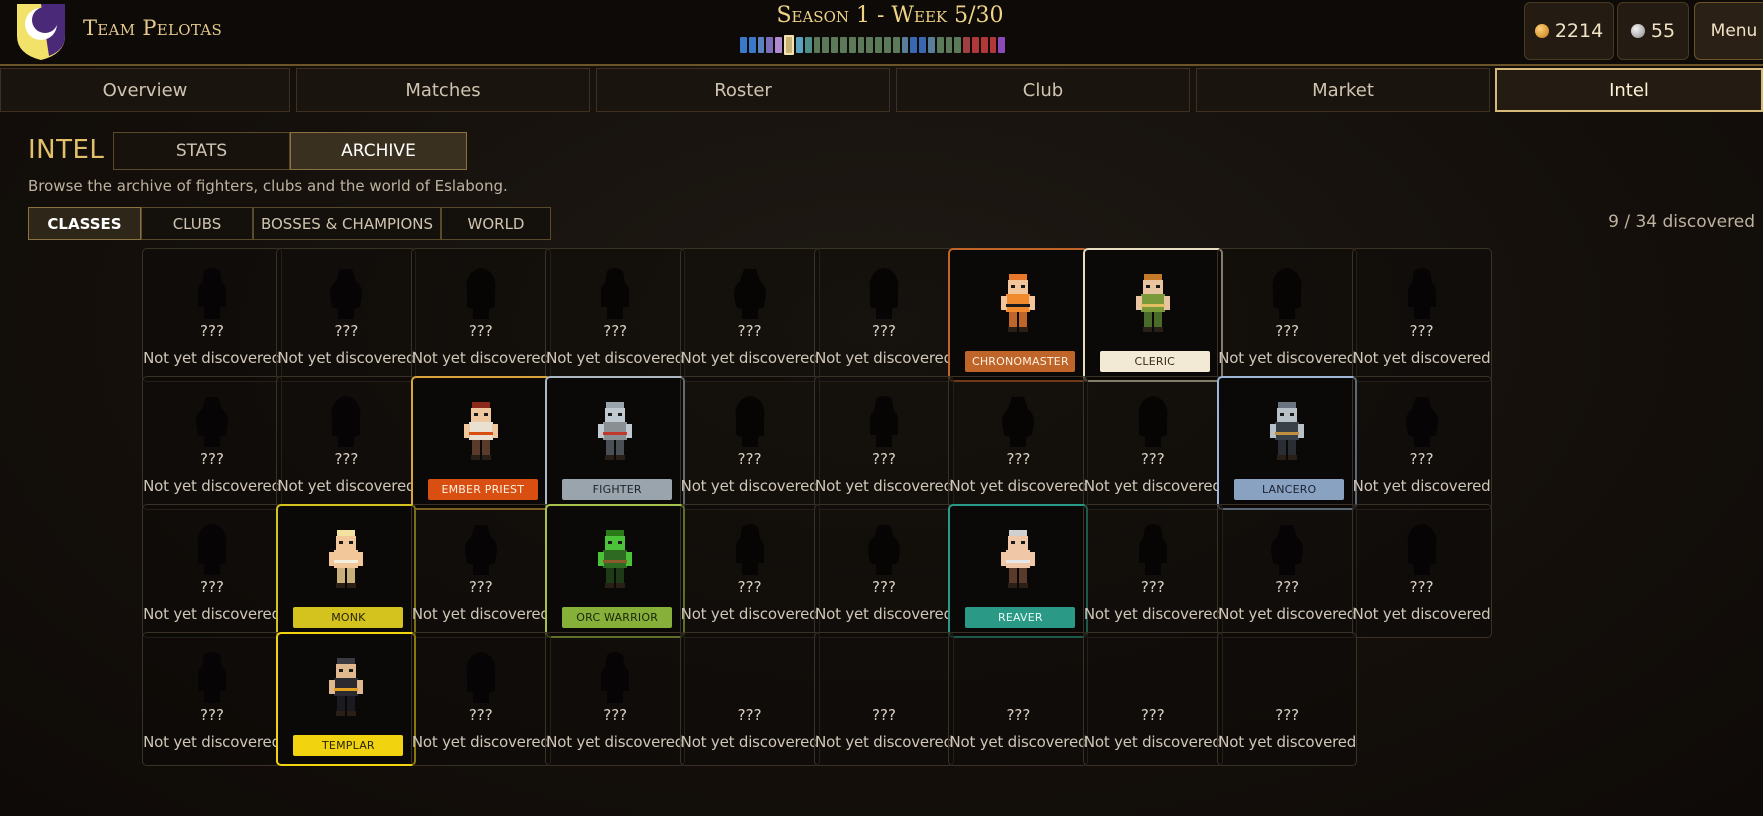  Describe the element at coordinates (615, 561) in the screenshot. I see `orc-warrior-sprite` at that location.